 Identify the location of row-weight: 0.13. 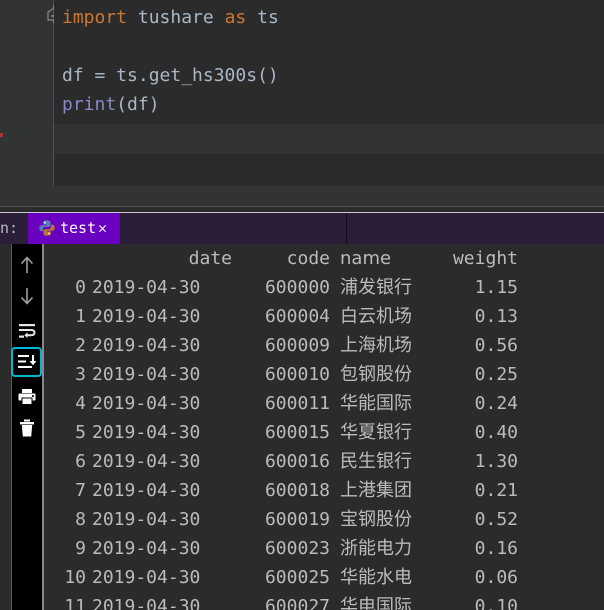
(496, 316).